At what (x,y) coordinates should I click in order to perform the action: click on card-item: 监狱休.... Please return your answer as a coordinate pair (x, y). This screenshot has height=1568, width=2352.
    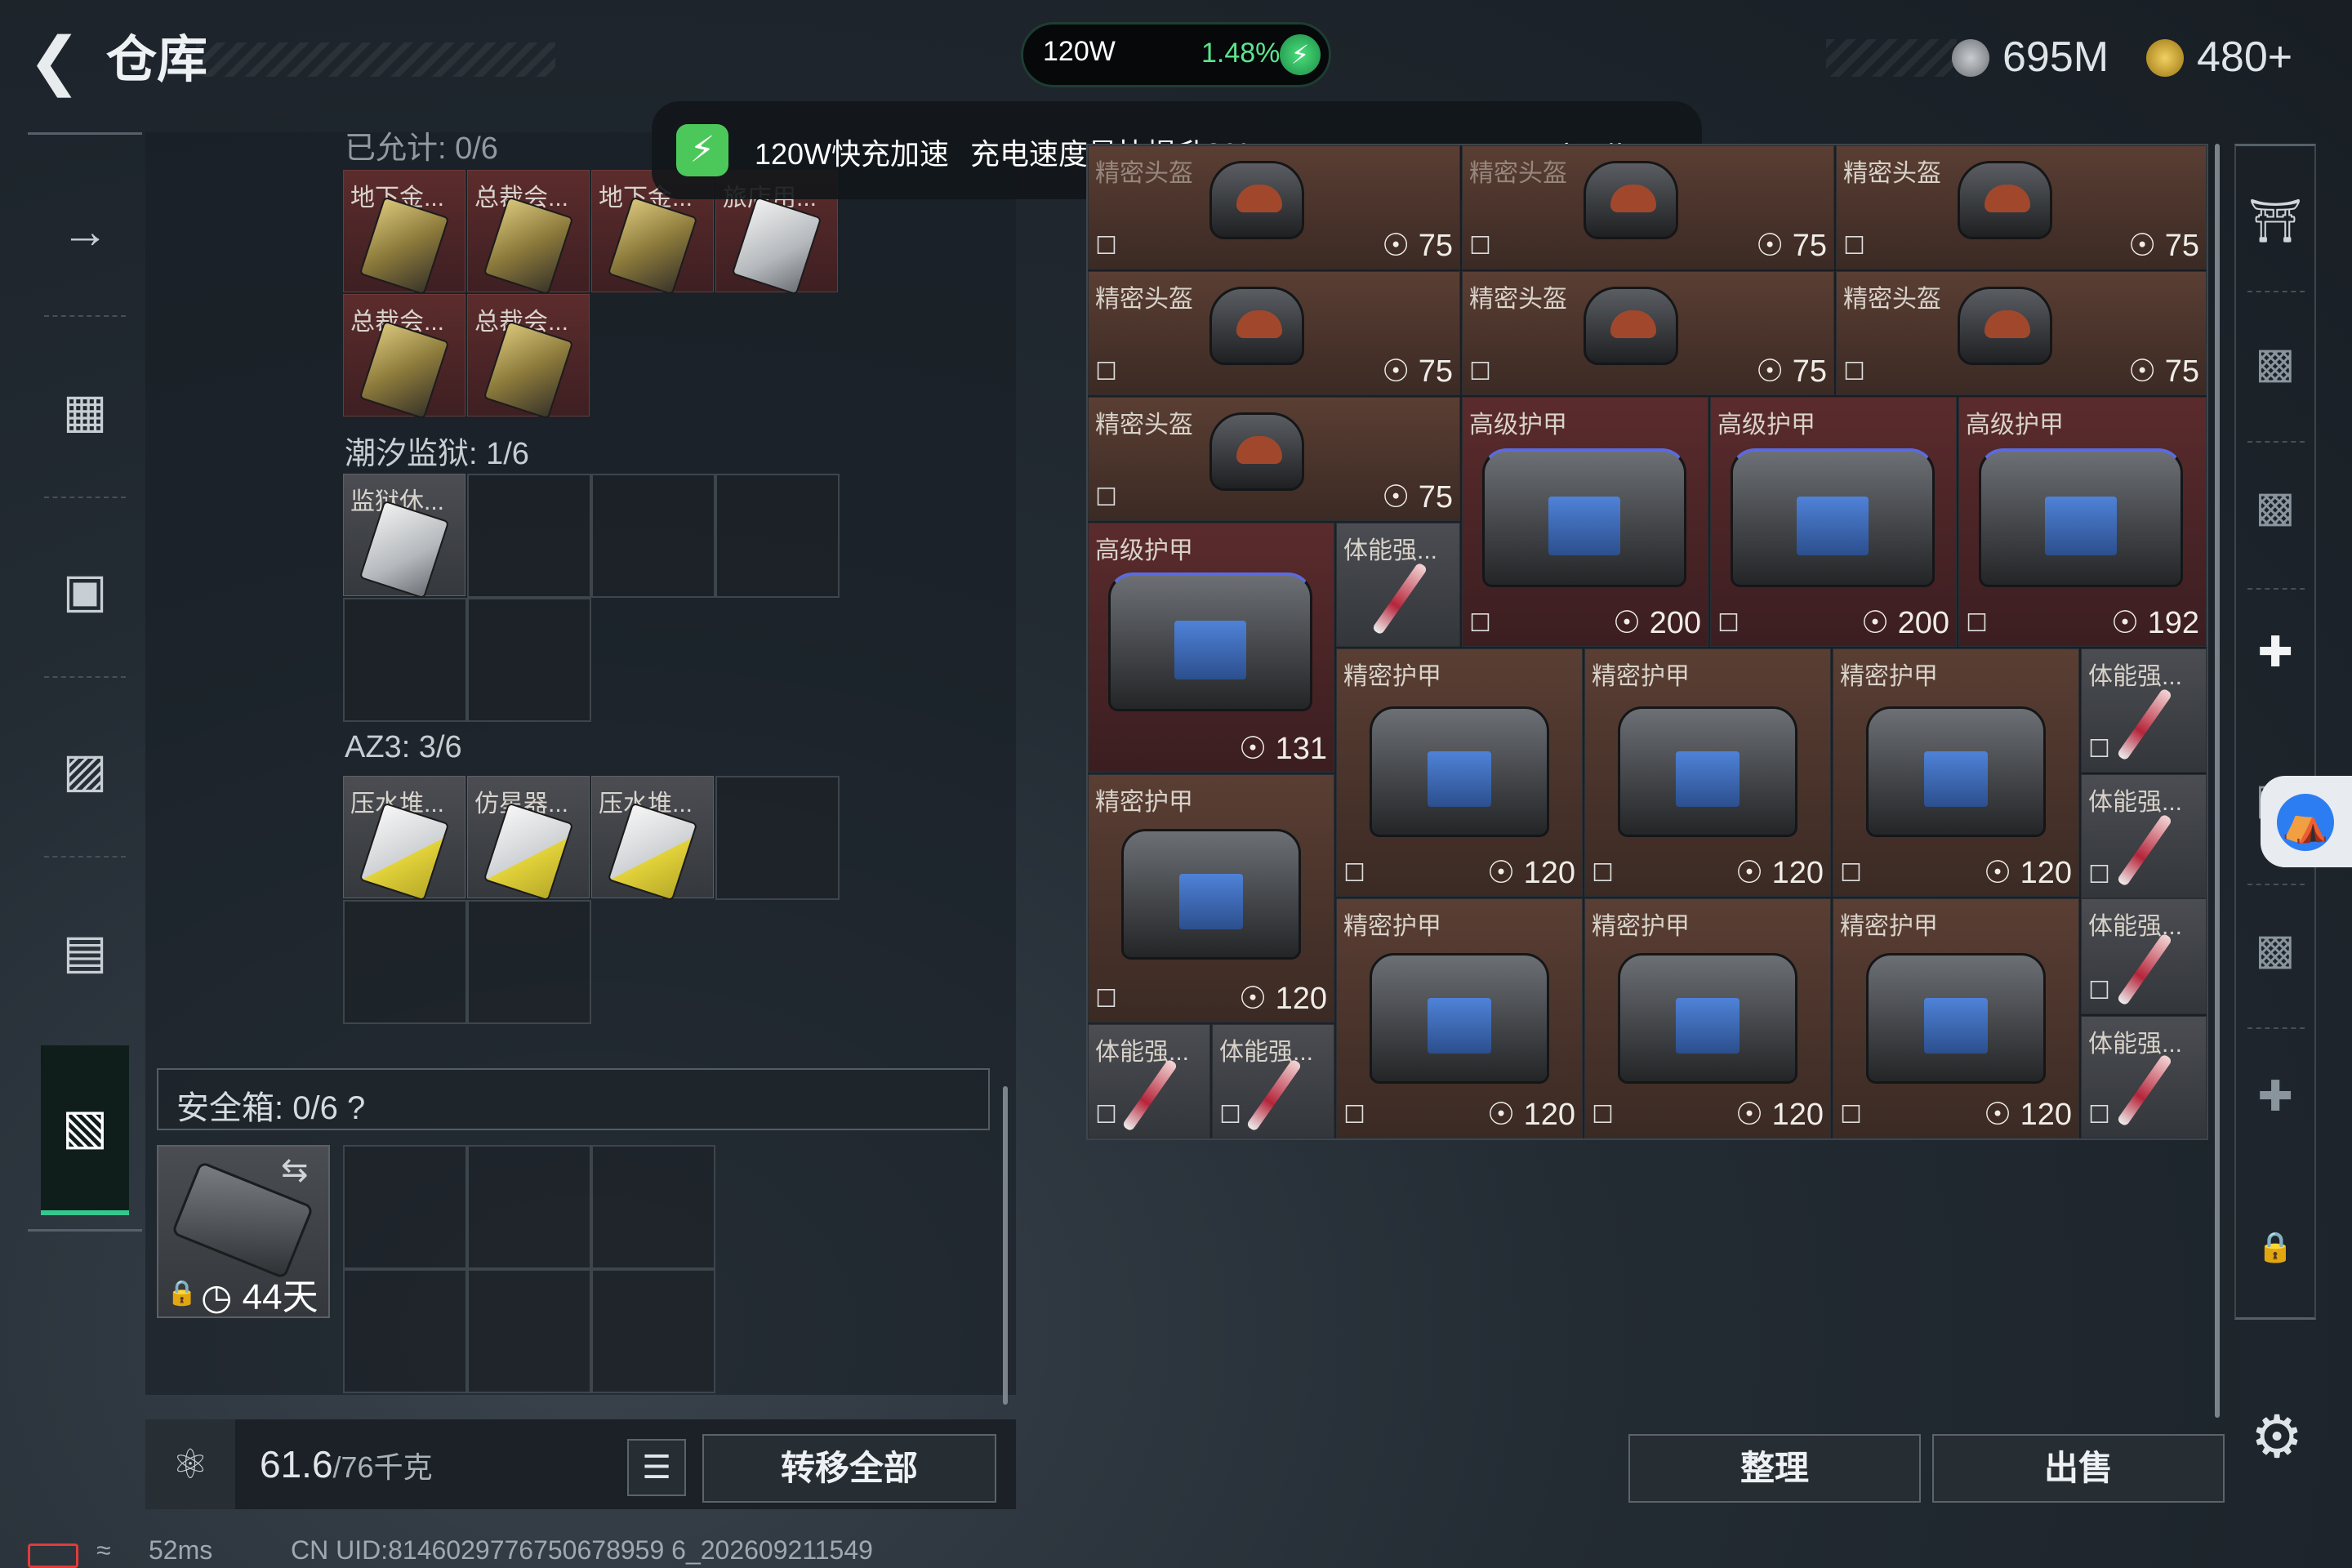
    Looking at the image, I should click on (404, 536).